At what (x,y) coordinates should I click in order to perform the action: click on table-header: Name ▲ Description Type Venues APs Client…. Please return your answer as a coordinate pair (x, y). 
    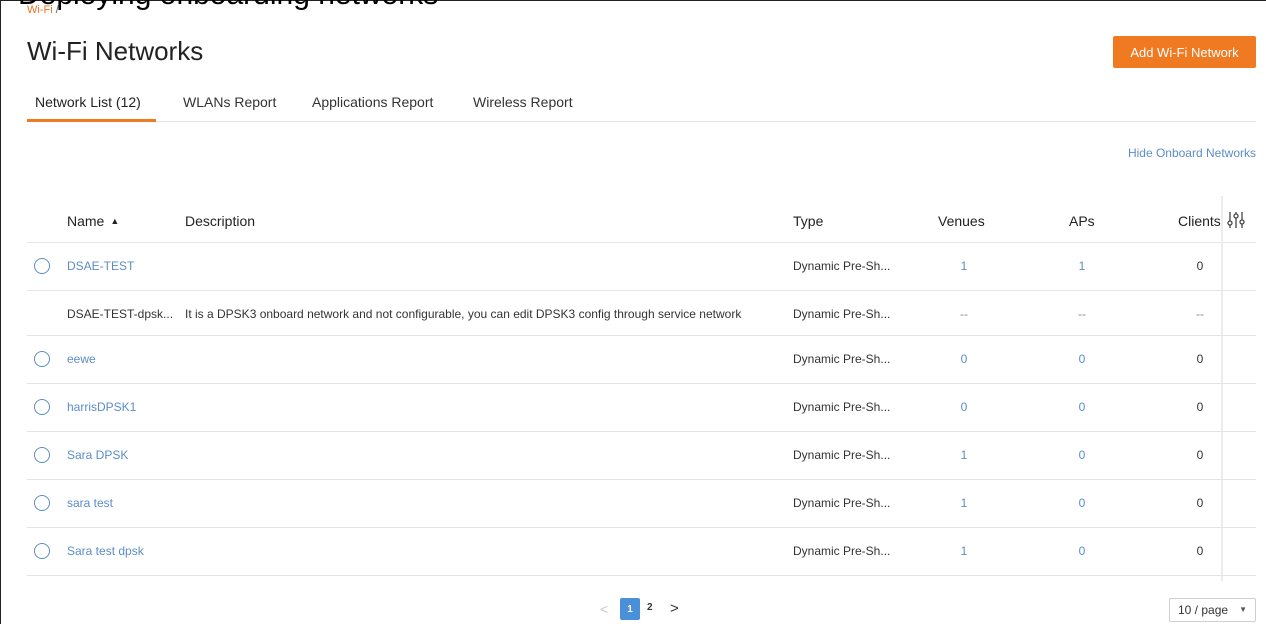
    Looking at the image, I should click on (641, 219).